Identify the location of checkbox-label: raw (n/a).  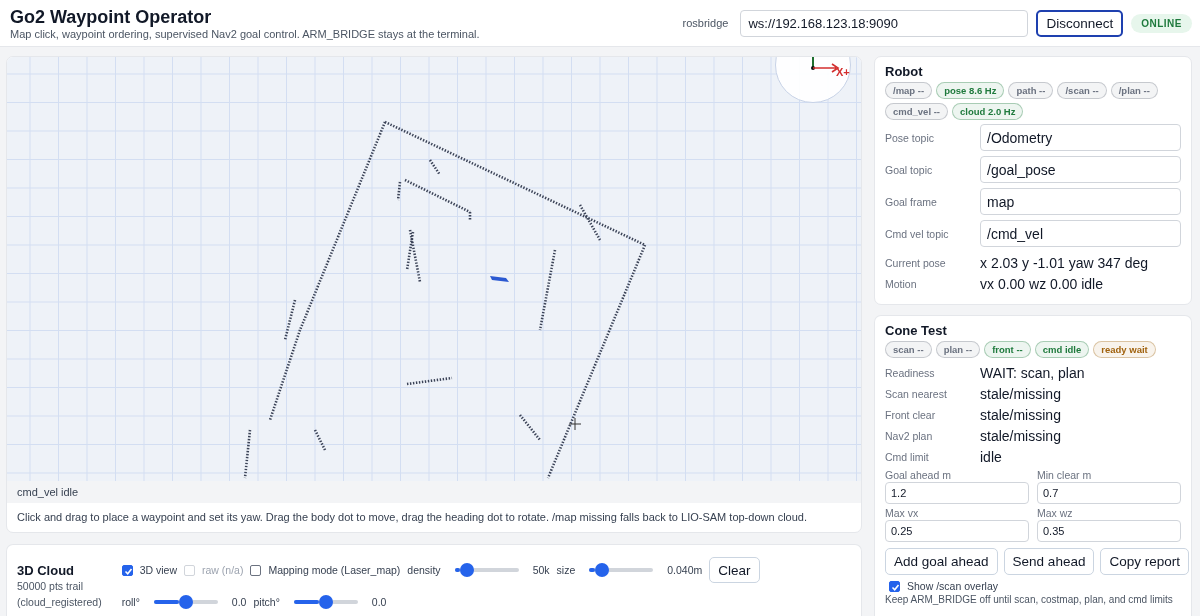
(223, 570).